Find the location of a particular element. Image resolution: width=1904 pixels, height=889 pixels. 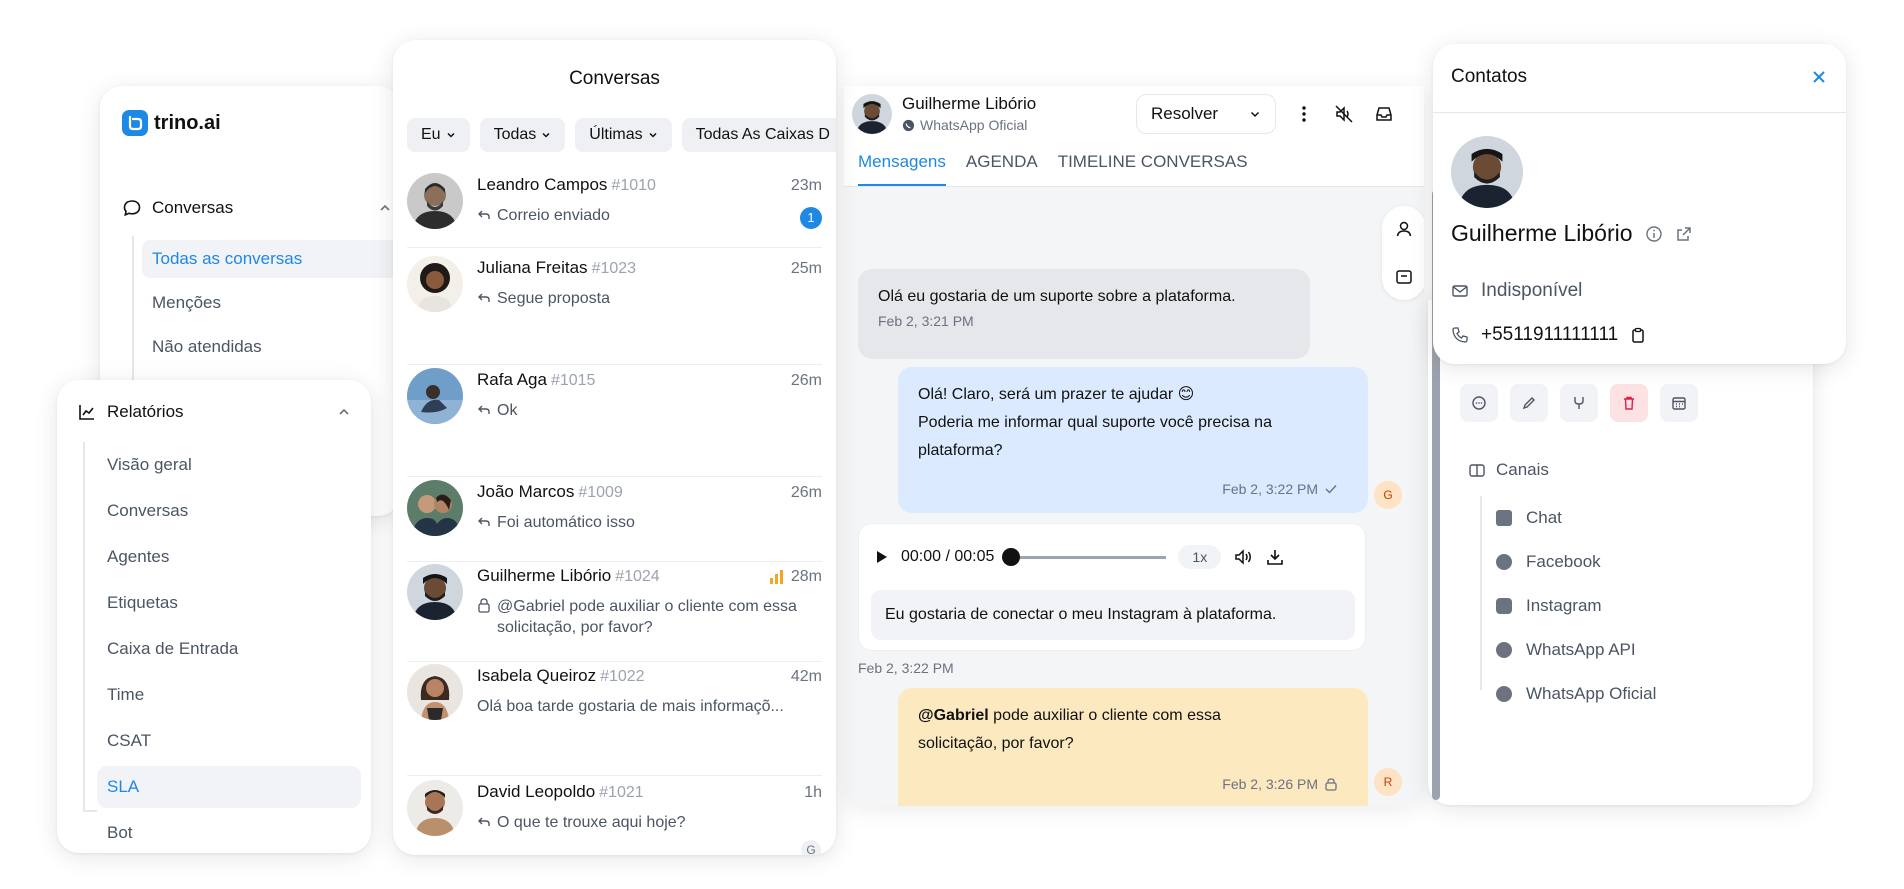

tab-agenda: AGENDA is located at coordinates (1002, 169).